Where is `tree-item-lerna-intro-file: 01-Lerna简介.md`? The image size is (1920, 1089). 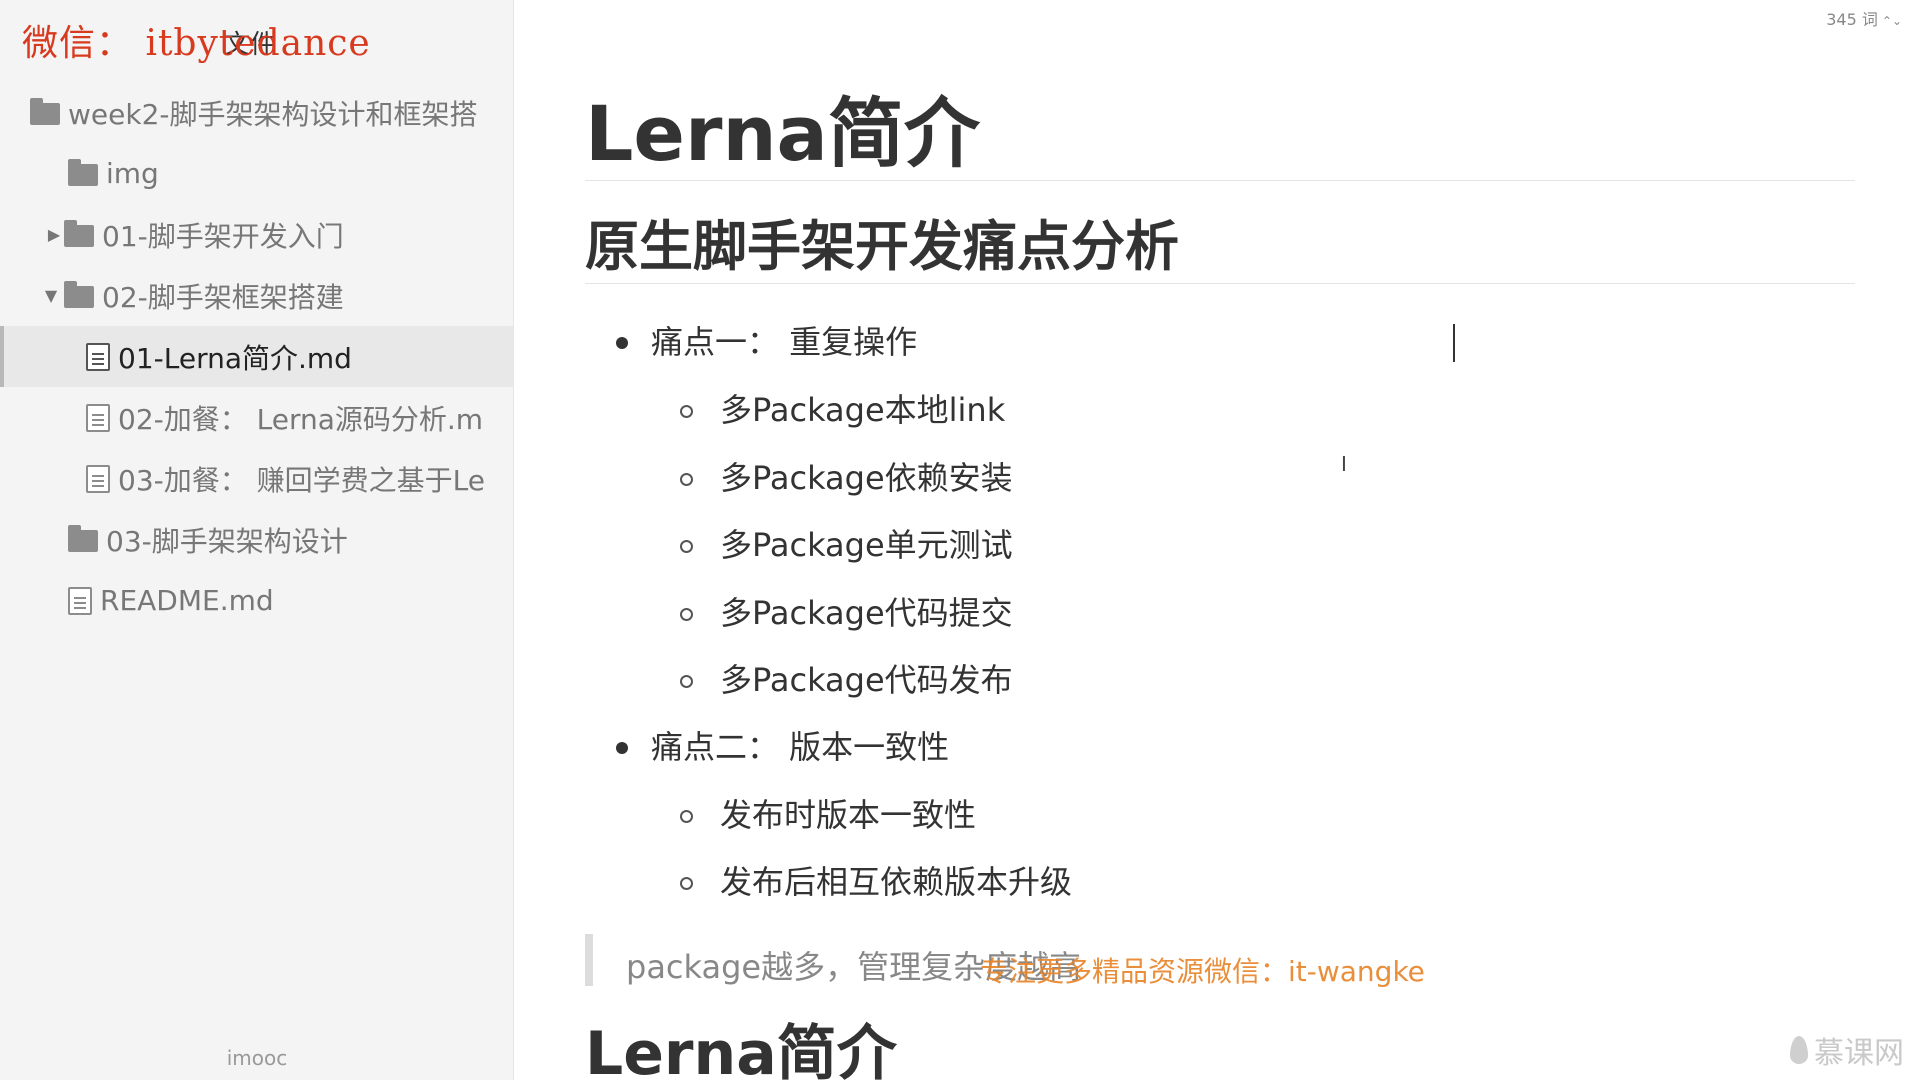
tree-item-lerna-intro-file: 01-Lerna简介.md is located at coordinates (257, 356).